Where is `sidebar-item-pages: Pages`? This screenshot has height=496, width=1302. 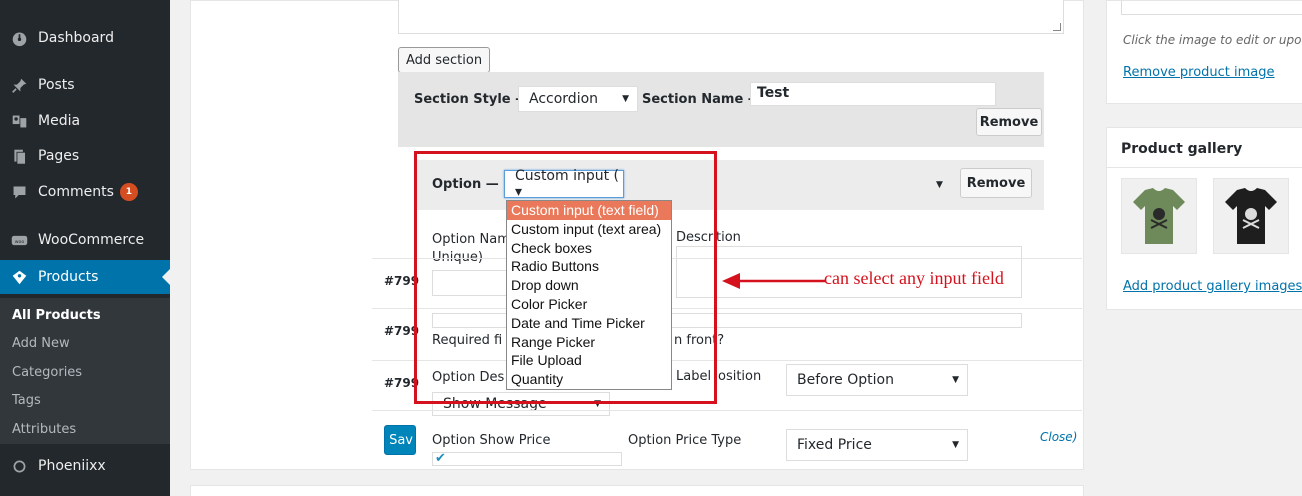 sidebar-item-pages: Pages is located at coordinates (85, 156).